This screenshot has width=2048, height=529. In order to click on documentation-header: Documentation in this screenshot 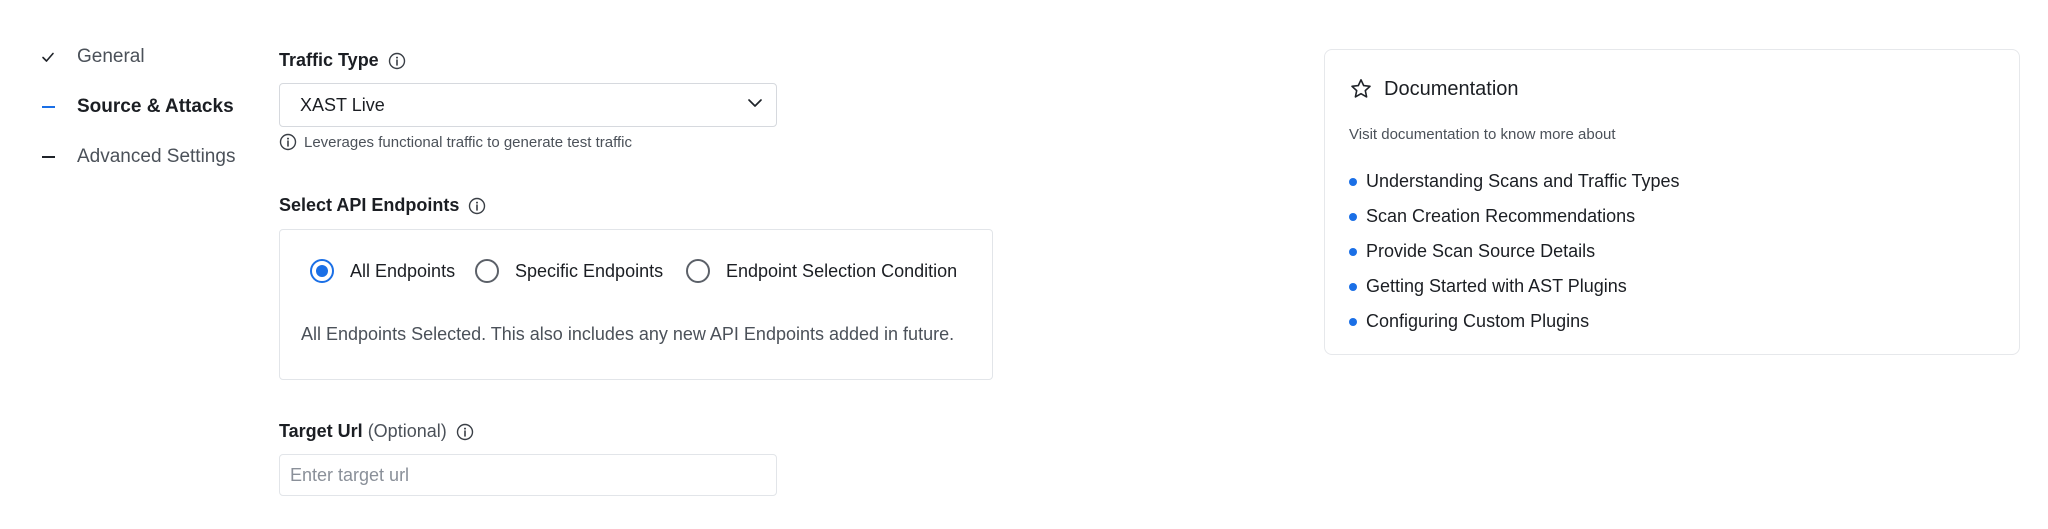, I will do `click(1434, 89)`.